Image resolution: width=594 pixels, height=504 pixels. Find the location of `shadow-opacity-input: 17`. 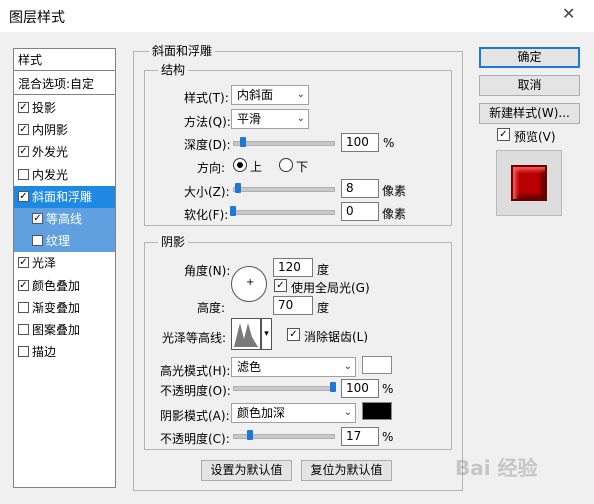

shadow-opacity-input: 17 is located at coordinates (360, 436).